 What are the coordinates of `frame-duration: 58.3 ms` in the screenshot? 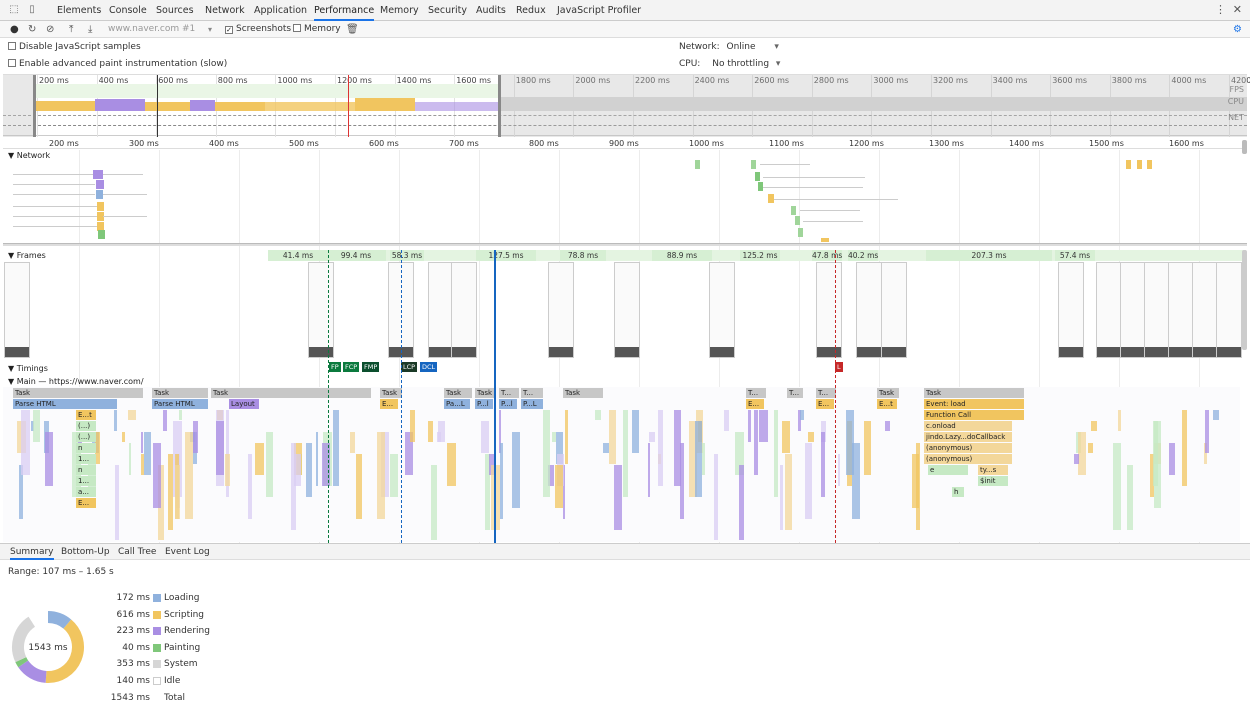 It's located at (407, 255).